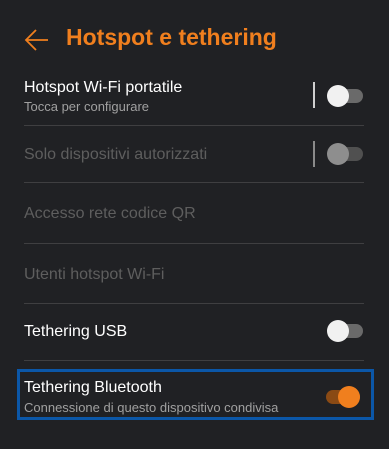 This screenshot has width=389, height=449. I want to click on setting-title: Accesso rete codice QR, so click(110, 213).